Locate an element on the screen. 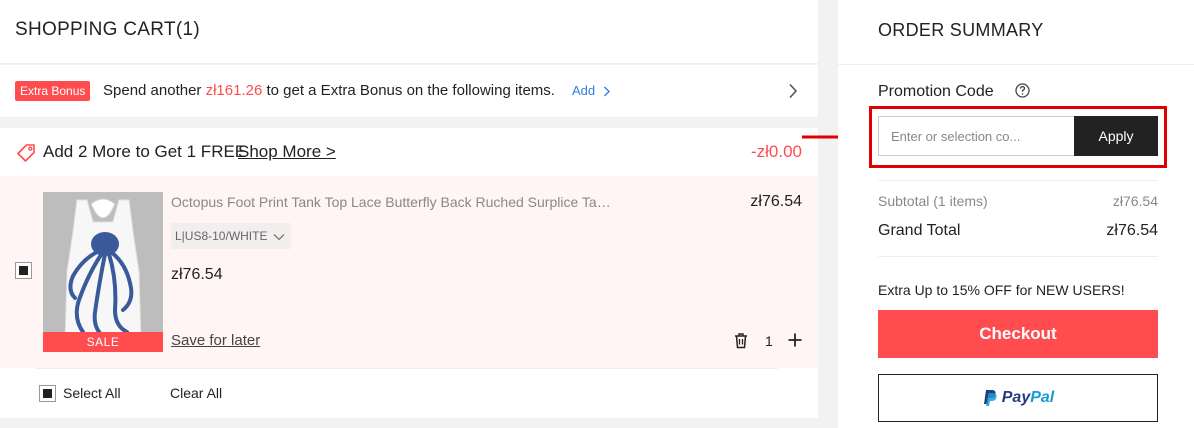  paypal-pal: Pal is located at coordinates (1042, 397).